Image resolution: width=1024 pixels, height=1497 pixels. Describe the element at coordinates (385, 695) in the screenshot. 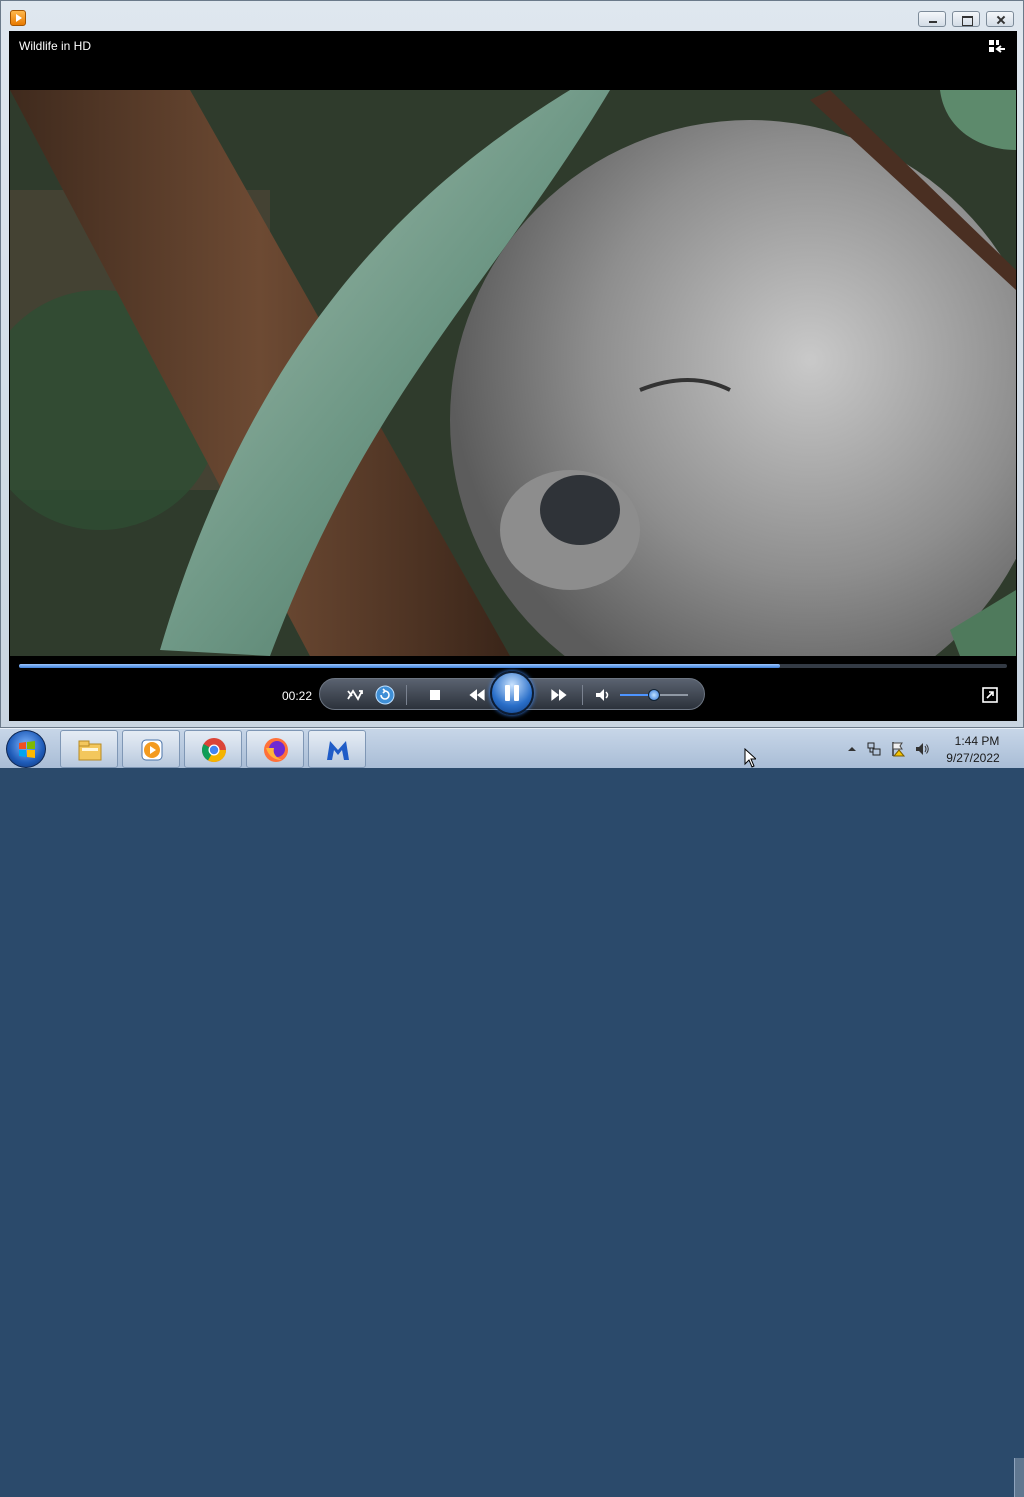

I see `repeat-icon` at that location.